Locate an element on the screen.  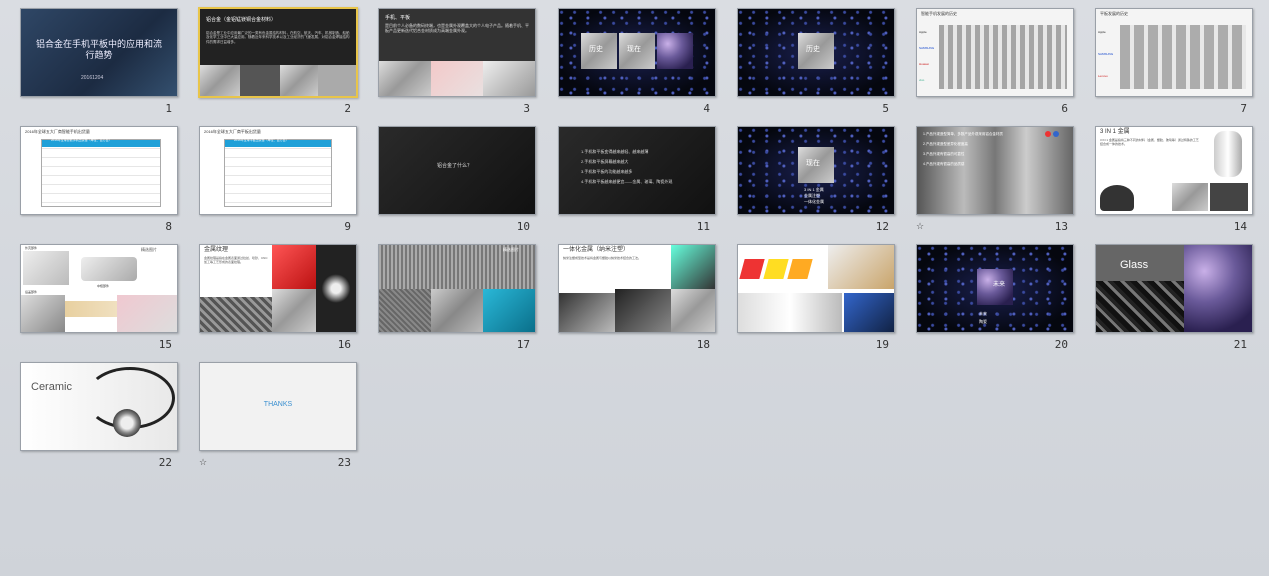
slide-preview: 现在 3 IN 1 金属 金属注塑 一体化金属 is located at coordinates (816, 170).